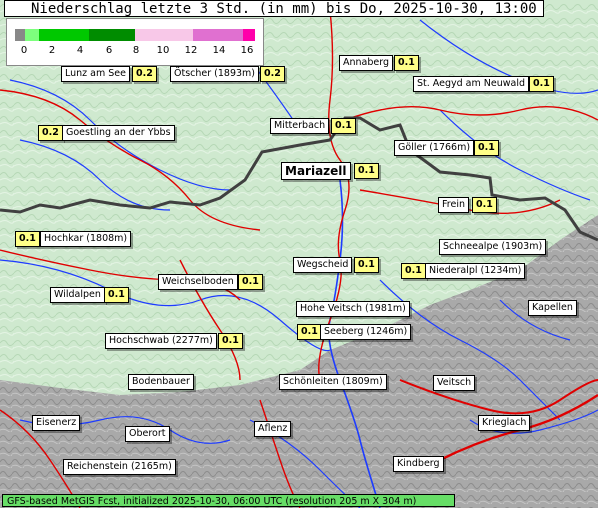 This screenshot has width=598, height=508. I want to click on place-label-annaberg: Annaberg, so click(366, 63).